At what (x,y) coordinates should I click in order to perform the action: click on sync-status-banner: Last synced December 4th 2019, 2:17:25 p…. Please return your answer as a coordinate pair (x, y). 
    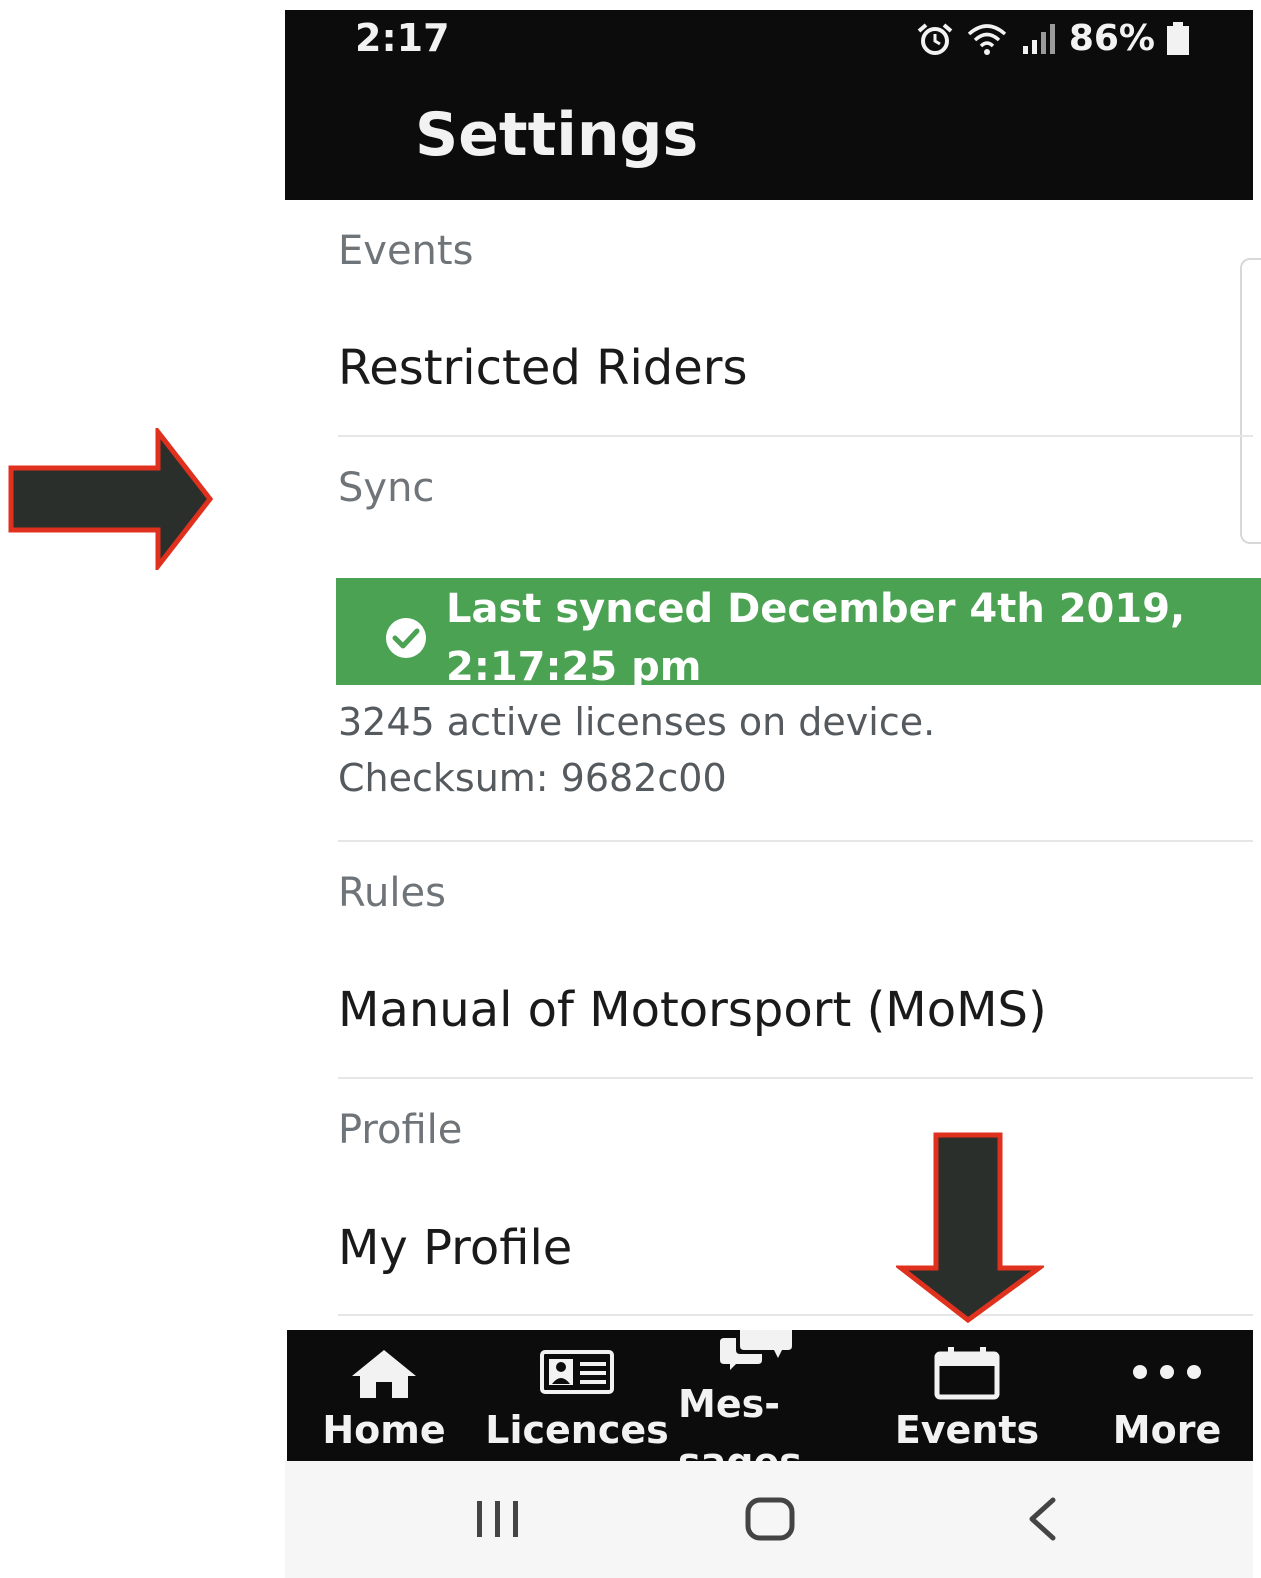
    Looking at the image, I should click on (798, 634).